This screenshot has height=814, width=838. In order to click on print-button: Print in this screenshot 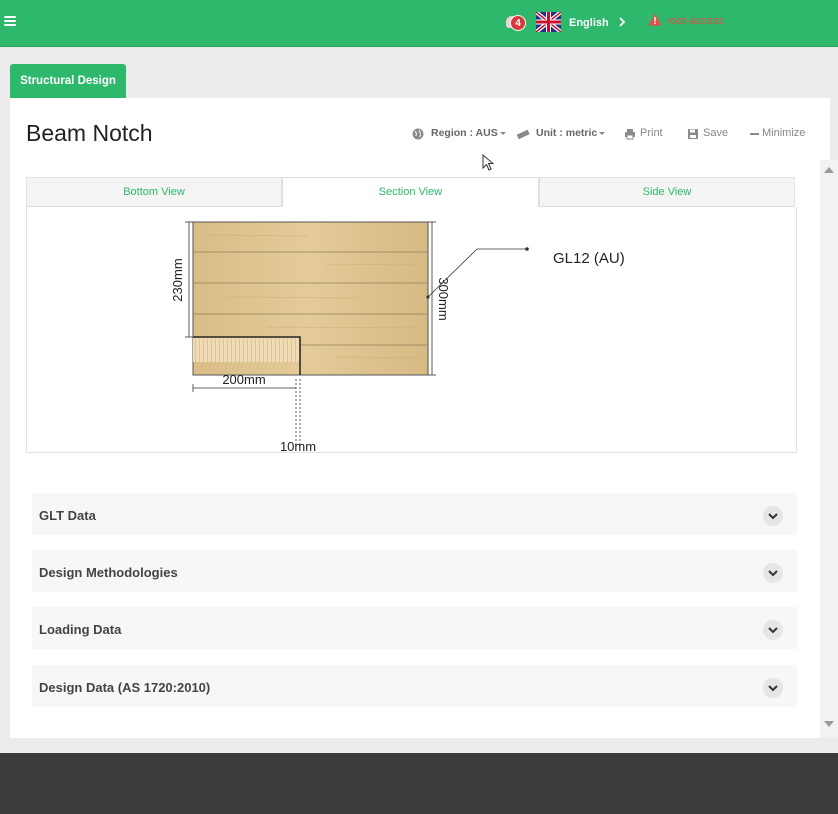, I will do `click(651, 133)`.